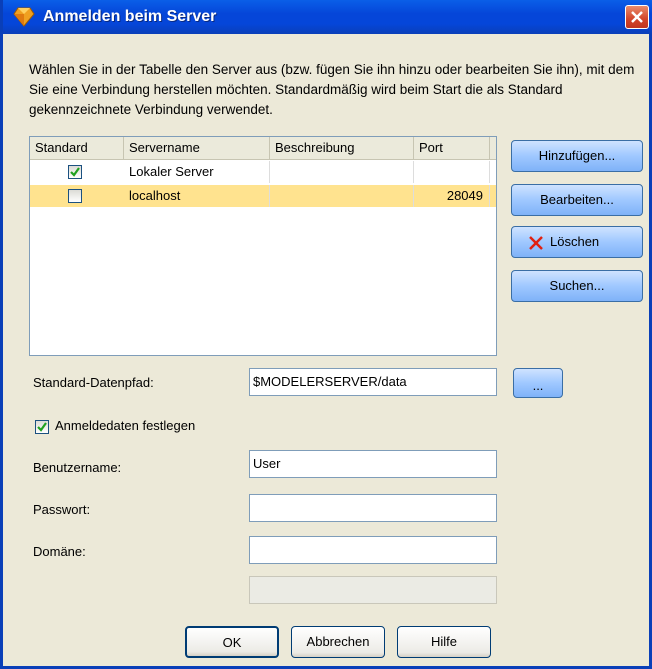 This screenshot has width=652, height=669. What do you see at coordinates (197, 172) in the screenshot?
I see `cell-servername: Lokaler Server` at bounding box center [197, 172].